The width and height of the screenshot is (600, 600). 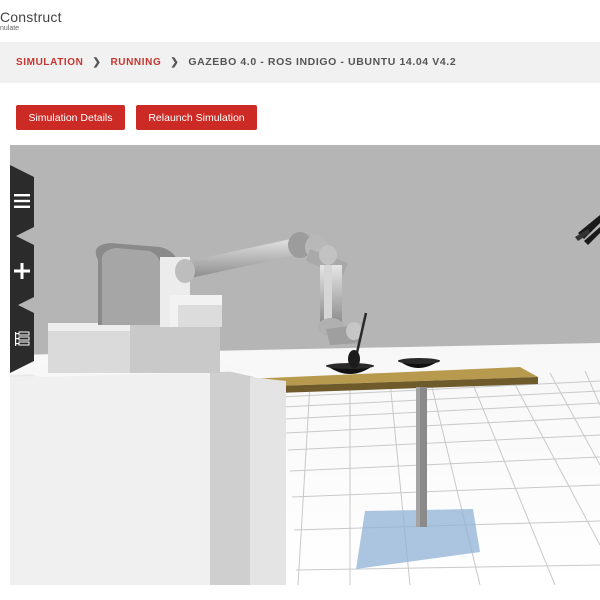 I want to click on breadcrumb-item-running: RUNNING, so click(x=135, y=62).